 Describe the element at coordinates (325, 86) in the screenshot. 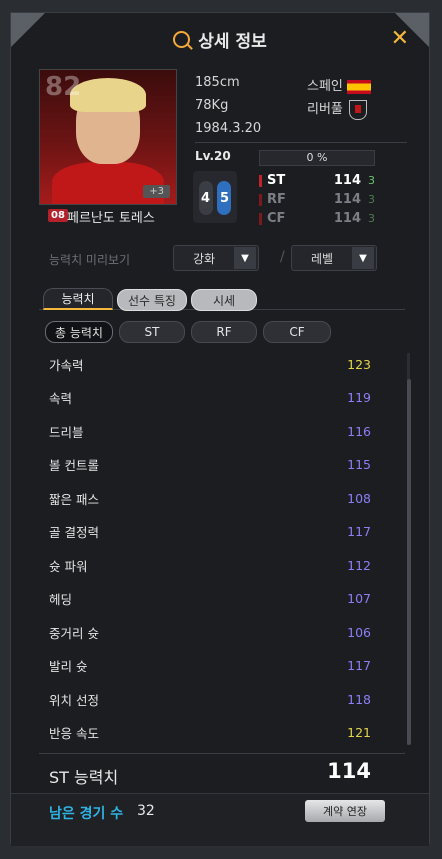

I see `nation-label: 스페인` at that location.